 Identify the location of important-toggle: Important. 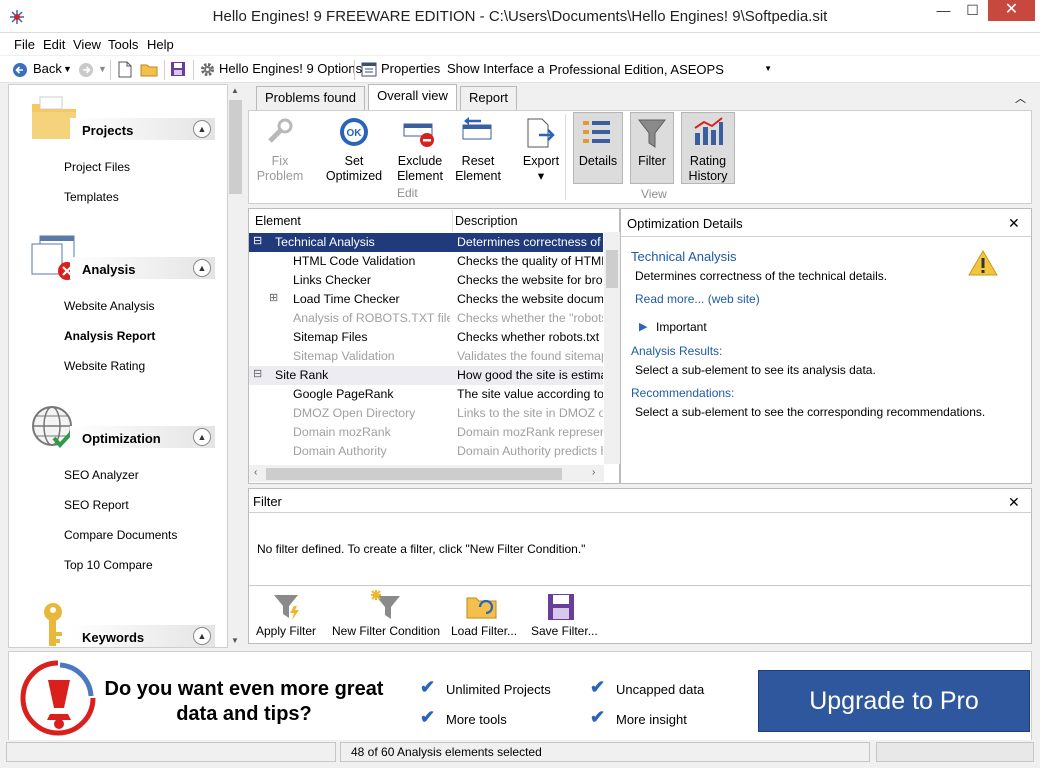
(681, 327).